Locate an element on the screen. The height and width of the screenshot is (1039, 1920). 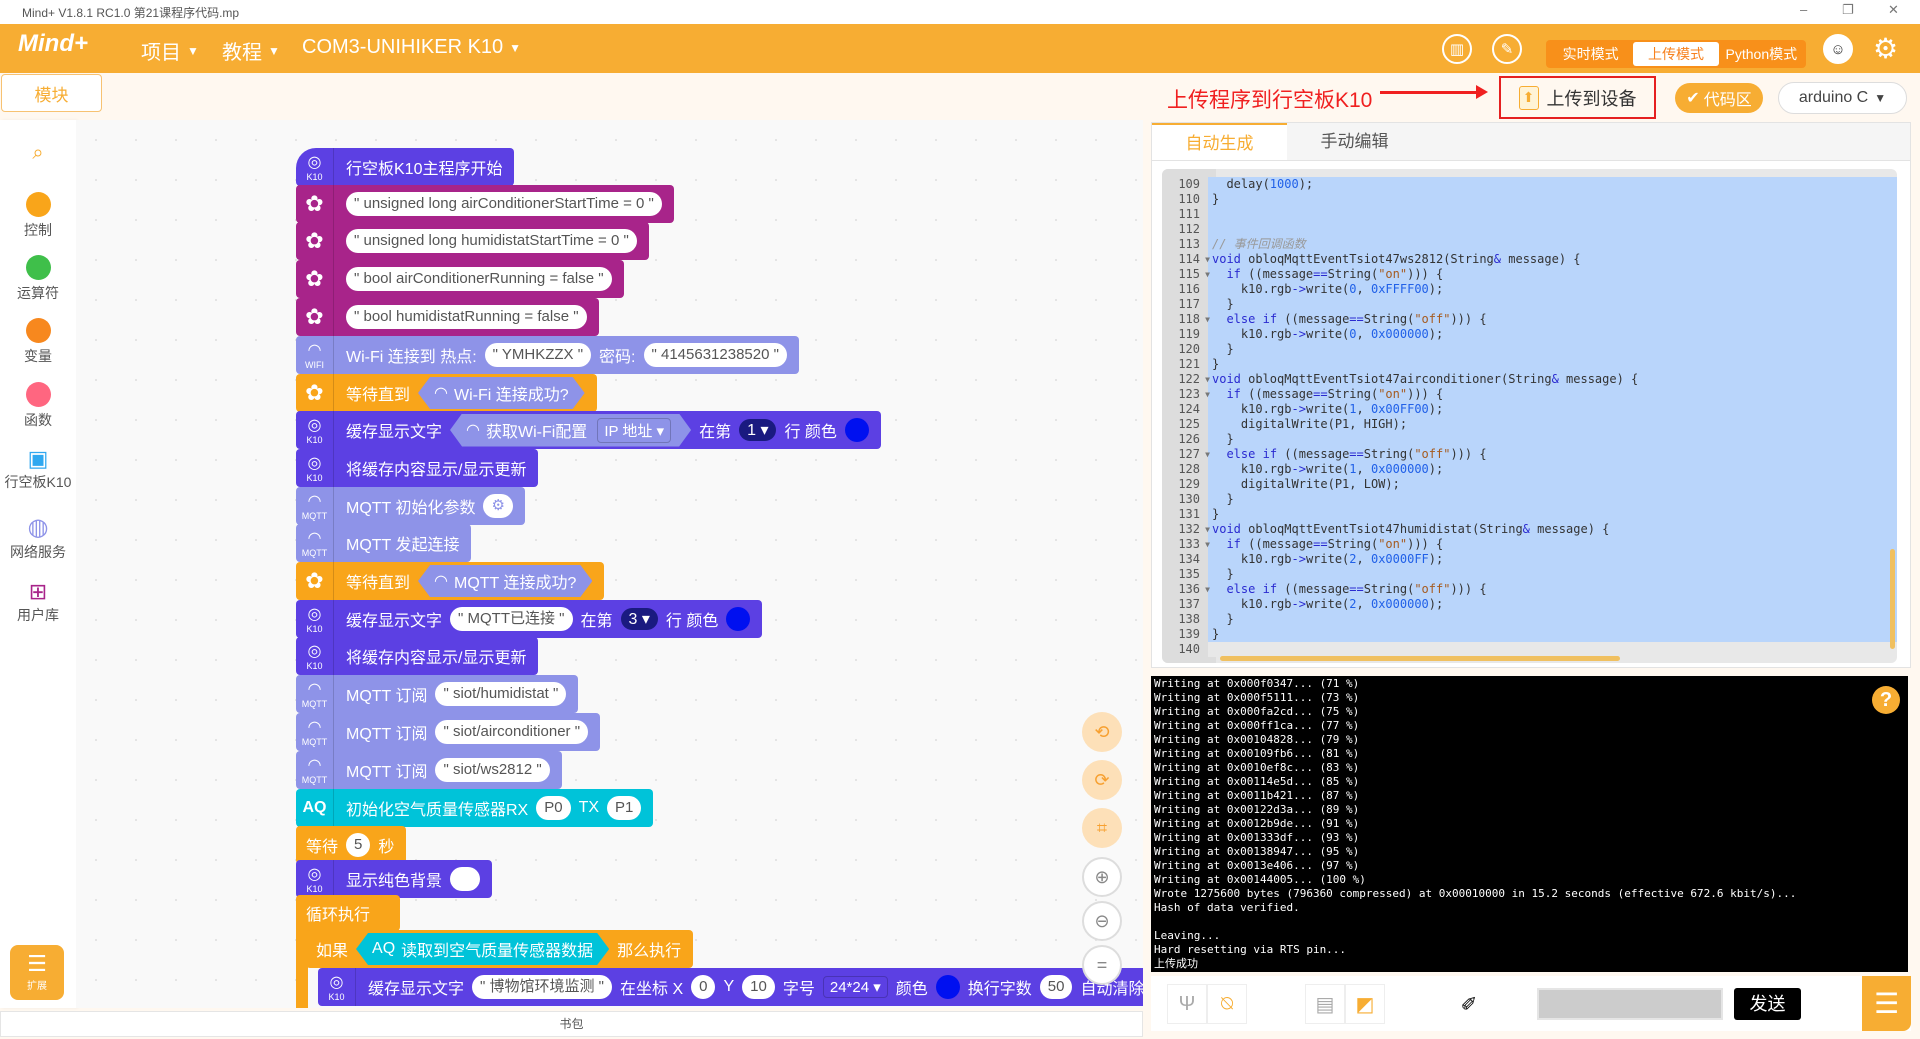
block-input: 5 is located at coordinates (358, 845).